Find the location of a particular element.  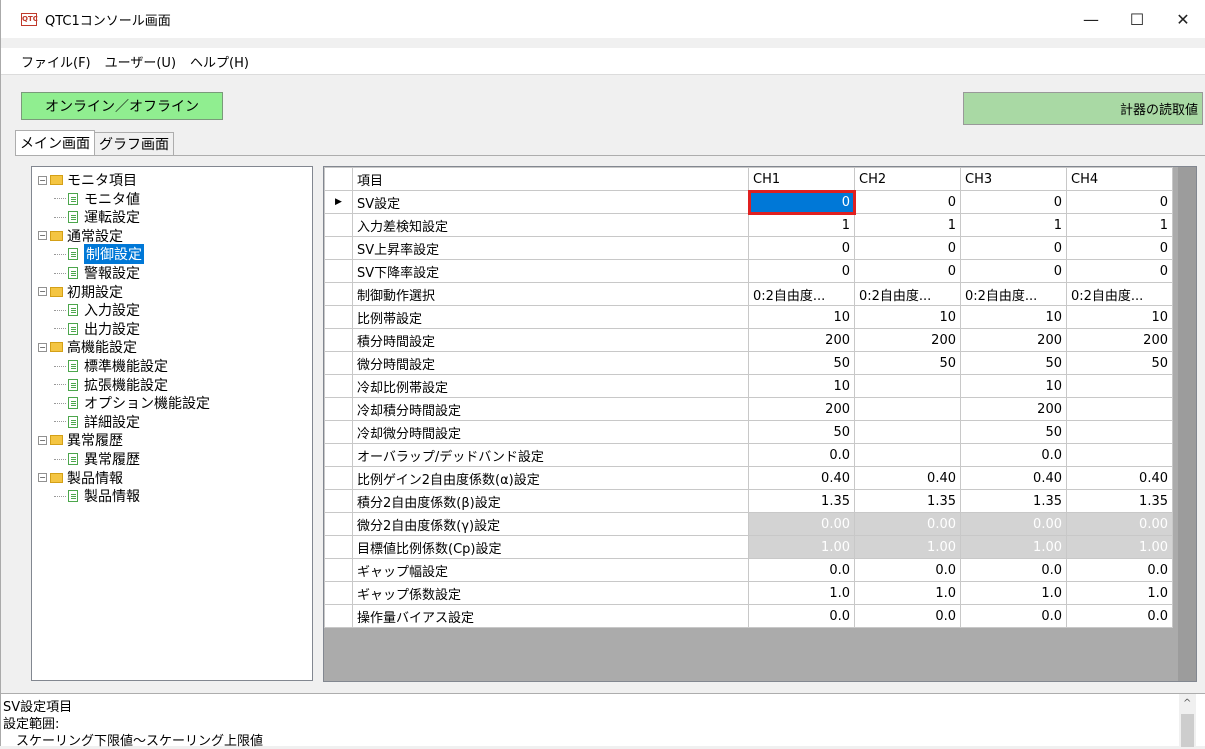

cell-ch2: 0.0 is located at coordinates (907, 570).